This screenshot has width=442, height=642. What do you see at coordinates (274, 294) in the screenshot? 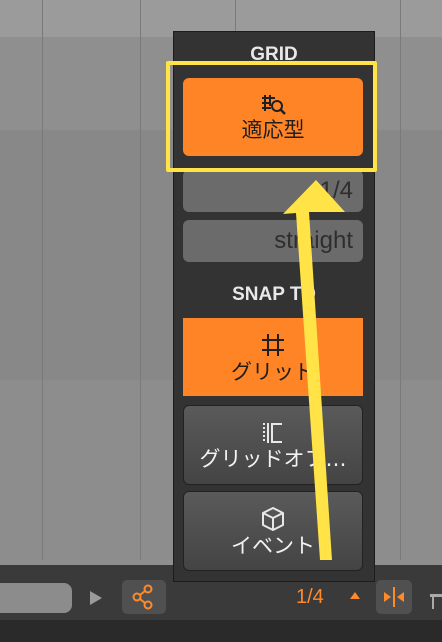
I see `snap-section-title: SNAP TO` at bounding box center [274, 294].